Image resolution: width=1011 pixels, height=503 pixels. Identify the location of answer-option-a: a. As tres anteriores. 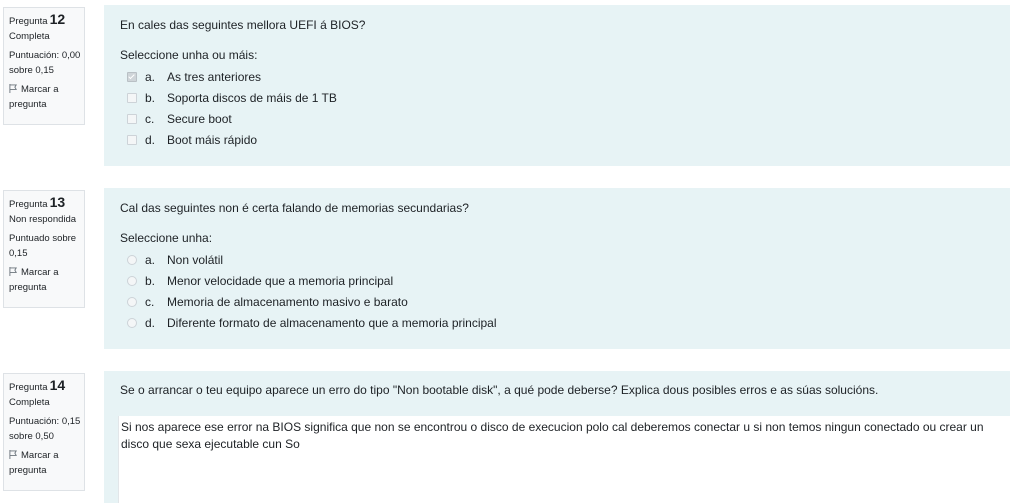
(557, 76).